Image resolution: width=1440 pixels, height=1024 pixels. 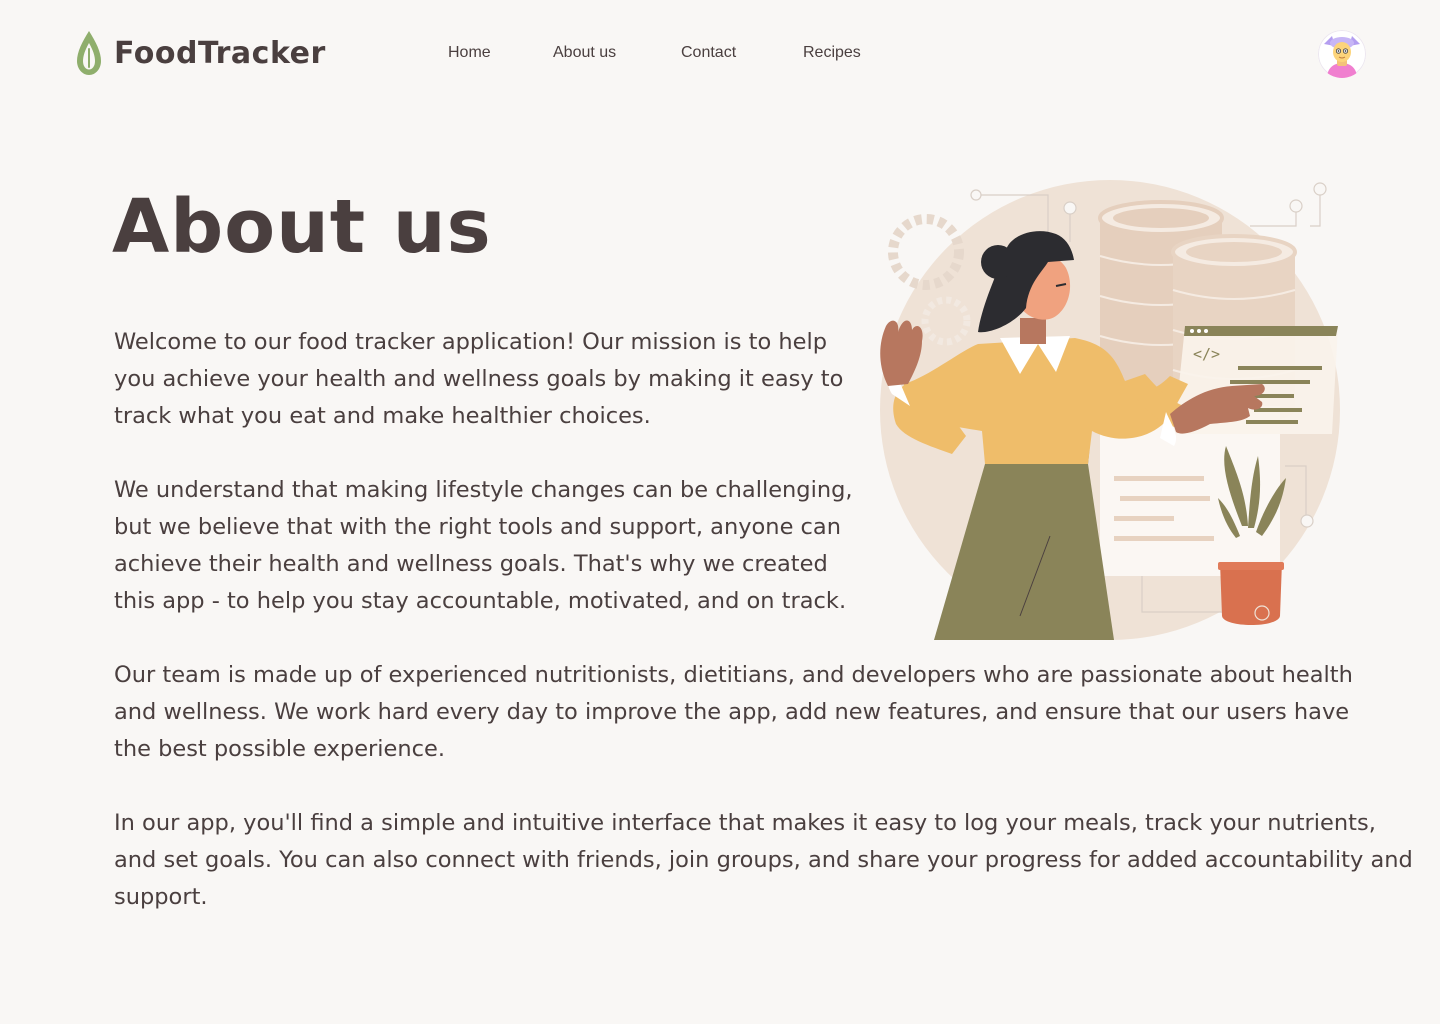 I want to click on user-avatar, so click(x=1342, y=54).